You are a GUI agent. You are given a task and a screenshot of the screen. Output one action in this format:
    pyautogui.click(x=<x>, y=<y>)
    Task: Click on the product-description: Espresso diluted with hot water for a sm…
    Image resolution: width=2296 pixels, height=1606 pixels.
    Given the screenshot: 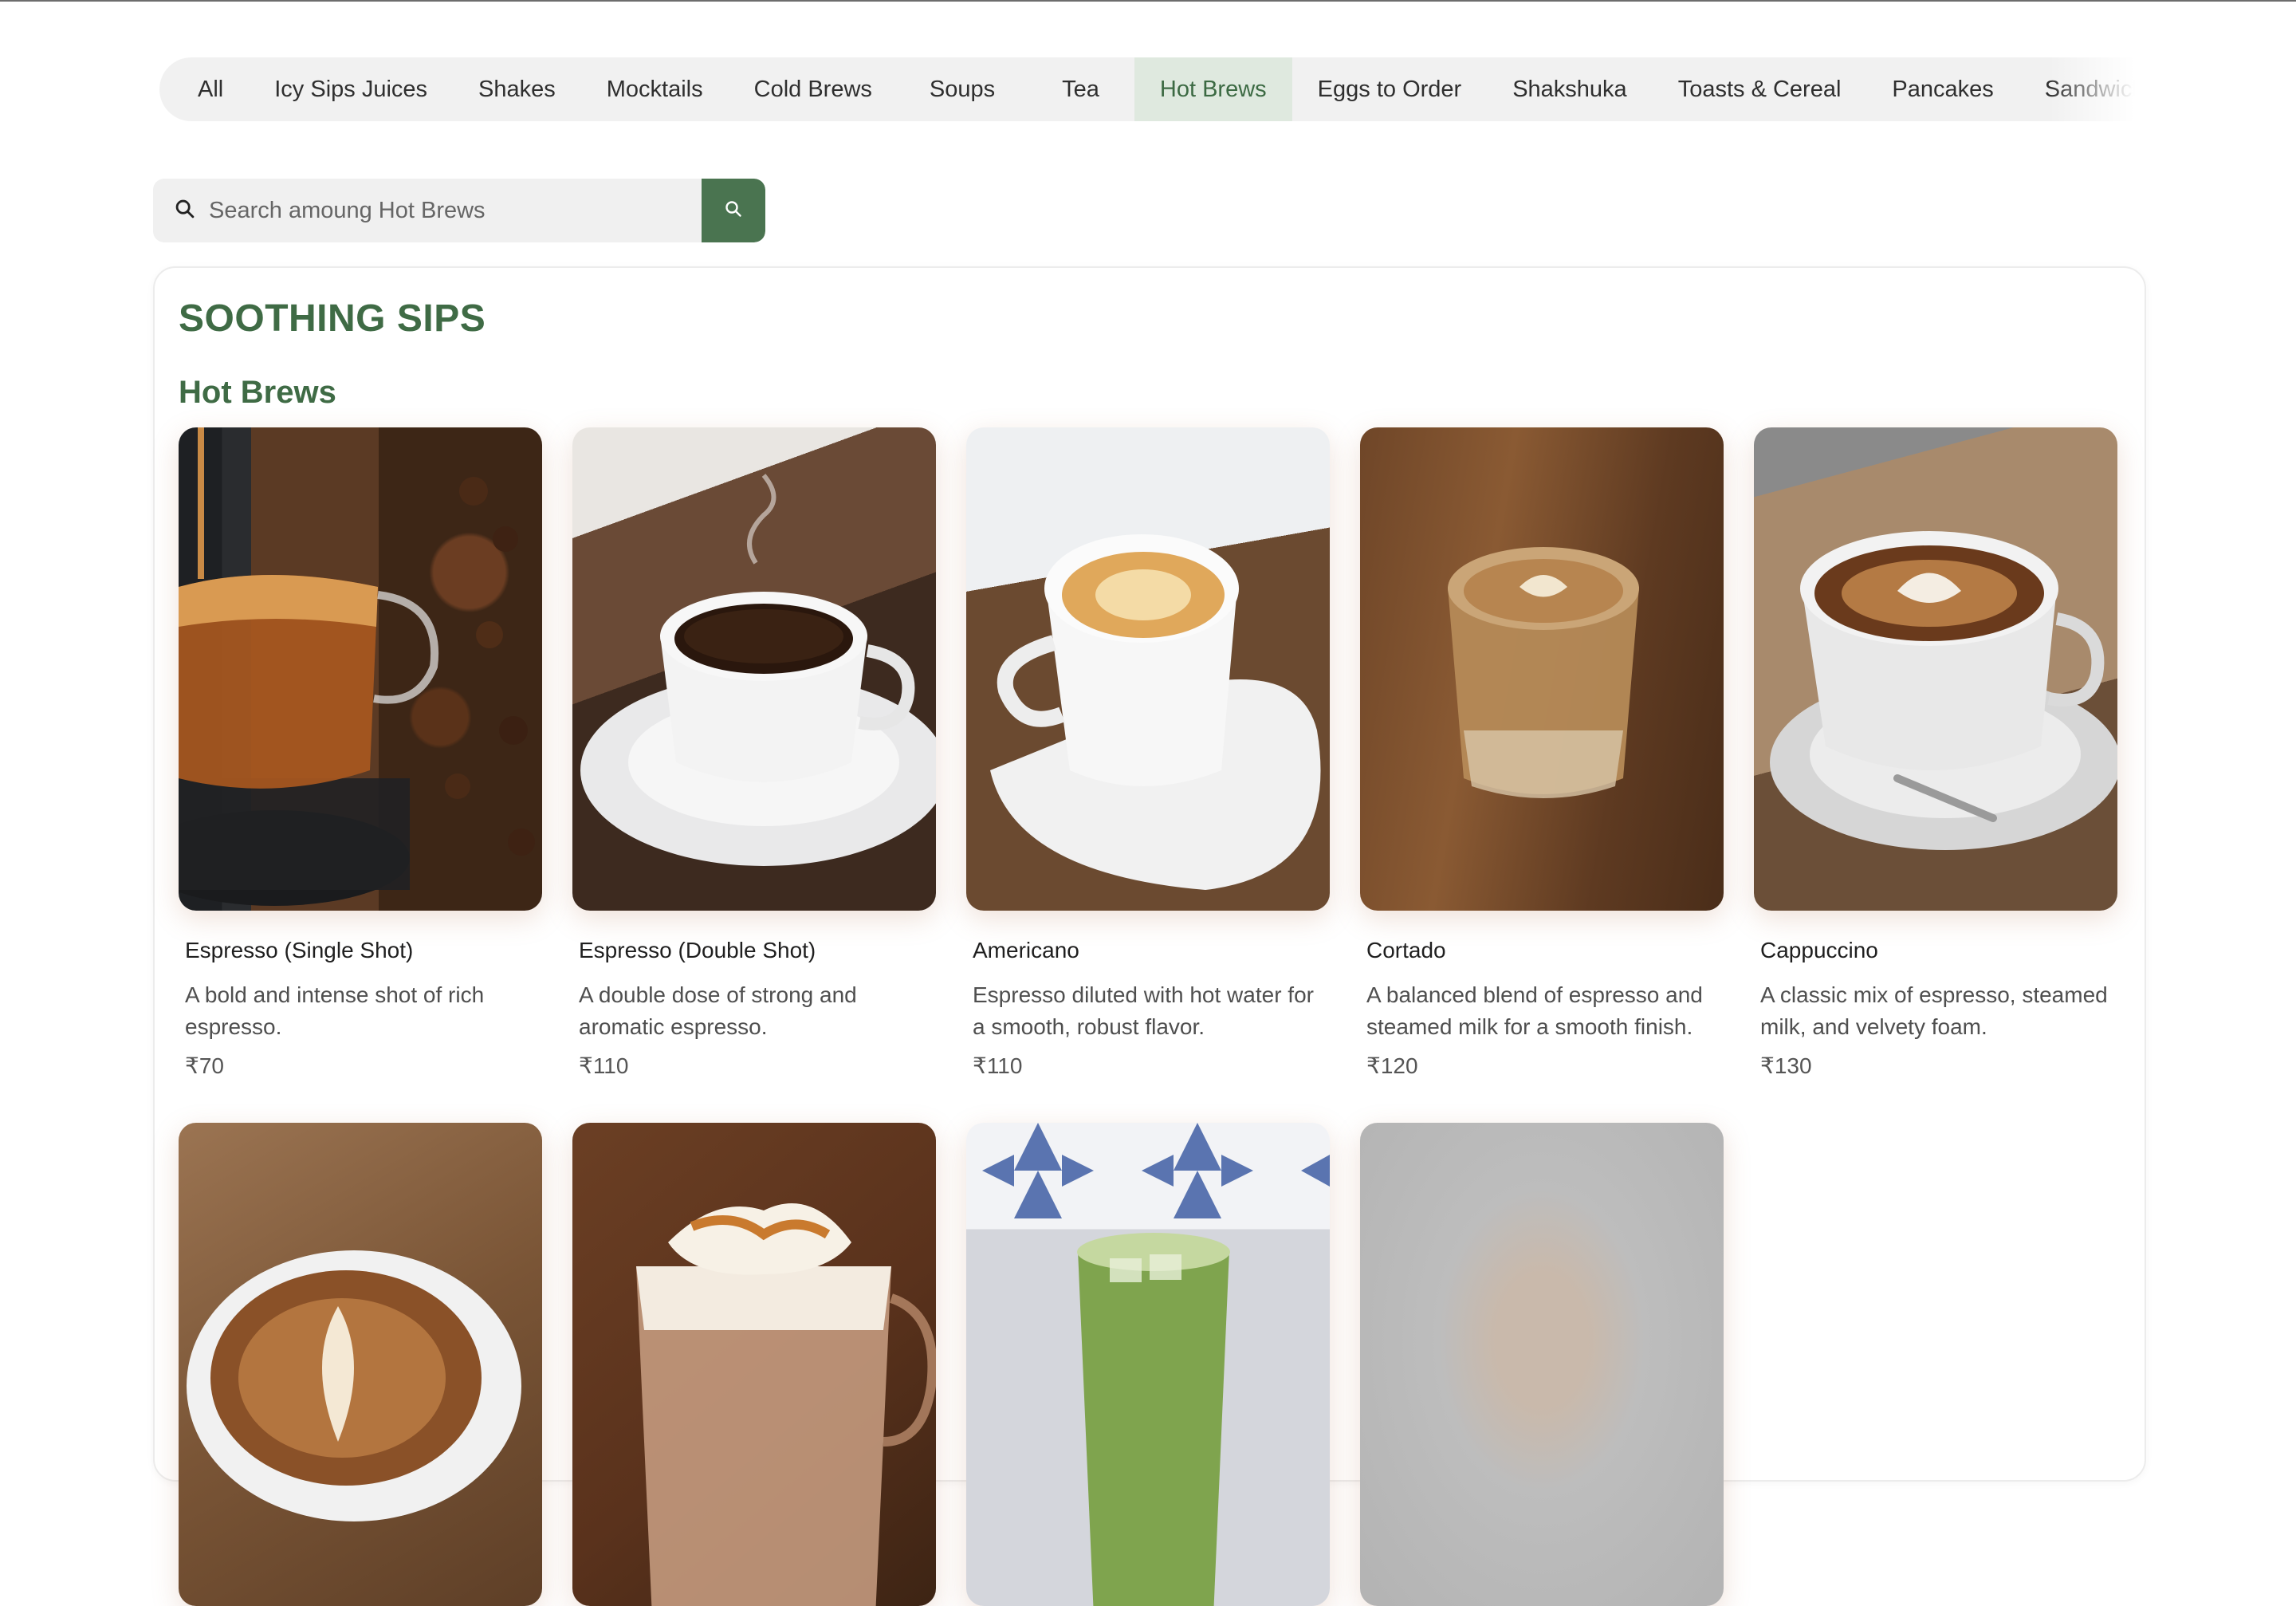 What is the action you would take?
    pyautogui.click(x=1143, y=1010)
    